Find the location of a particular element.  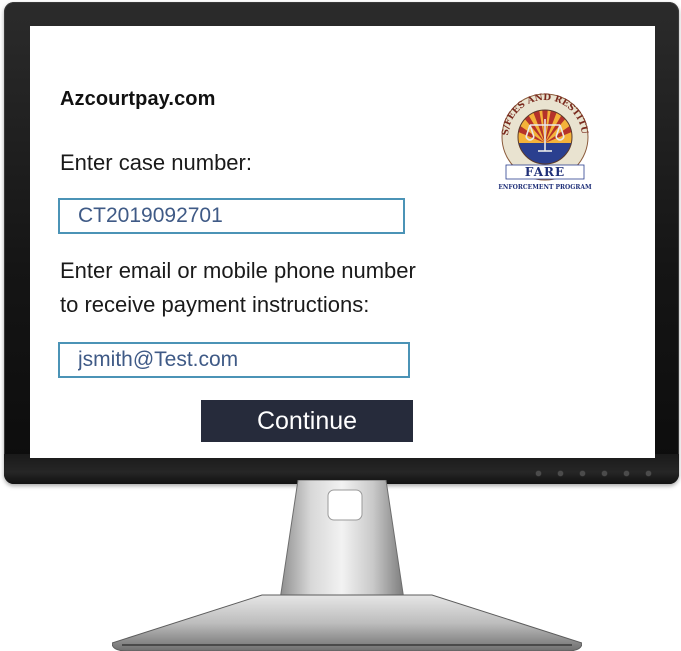

fare-logo: FINES/FEES AND RESTITUTION is located at coordinates (542, 136).